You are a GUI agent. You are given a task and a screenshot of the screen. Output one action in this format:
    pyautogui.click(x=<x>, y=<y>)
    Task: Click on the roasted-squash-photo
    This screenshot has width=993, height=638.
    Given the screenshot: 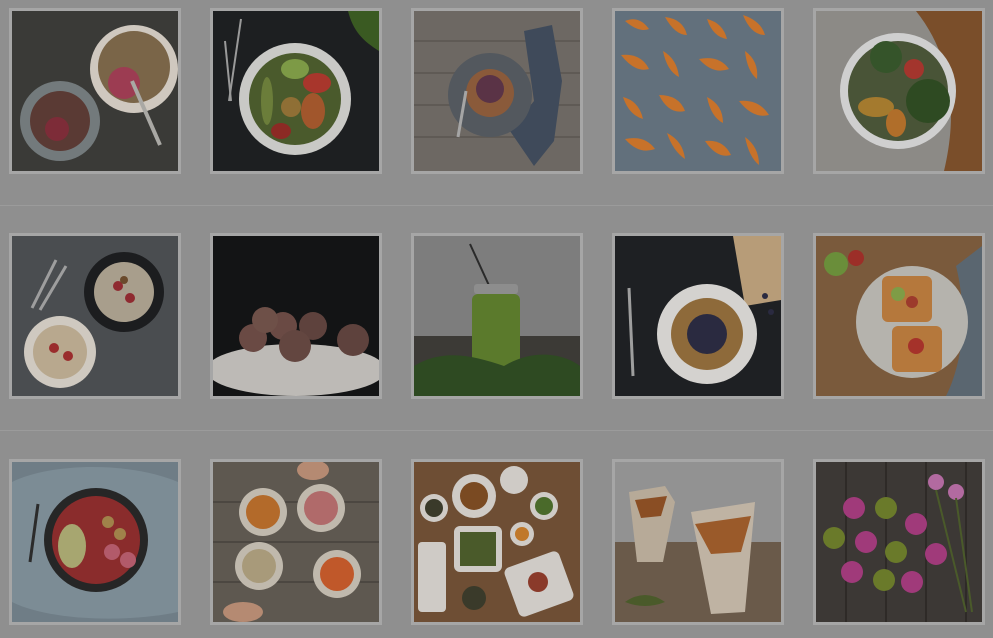 What is the action you would take?
    pyautogui.click(x=698, y=91)
    